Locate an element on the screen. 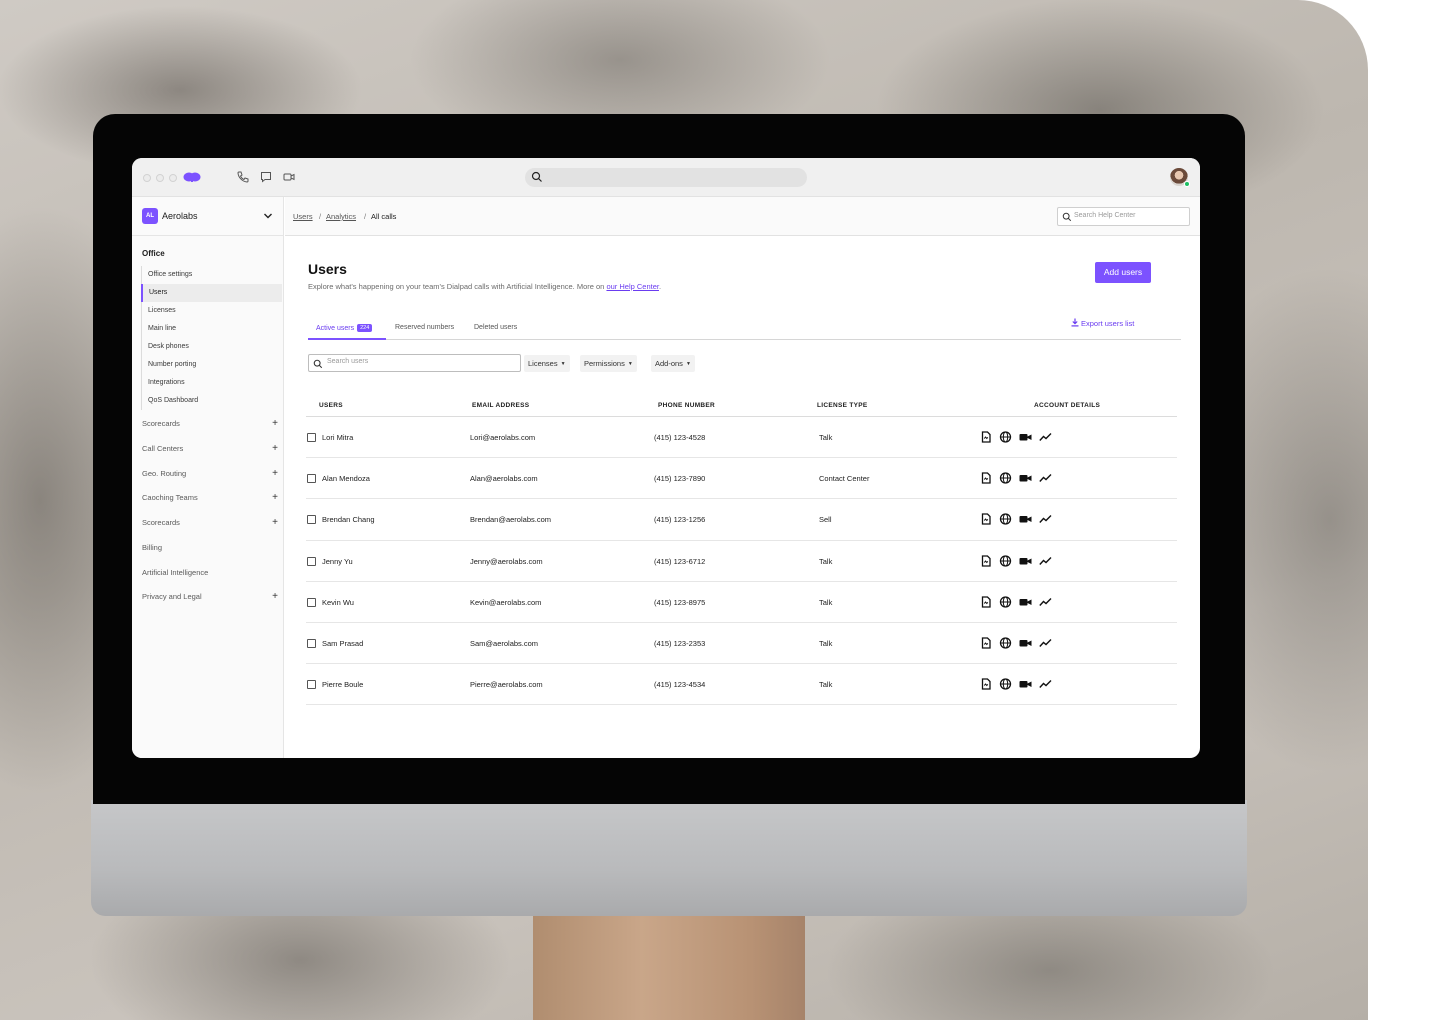 The width and height of the screenshot is (1440, 1020). search-icon is located at coordinates (318, 364).